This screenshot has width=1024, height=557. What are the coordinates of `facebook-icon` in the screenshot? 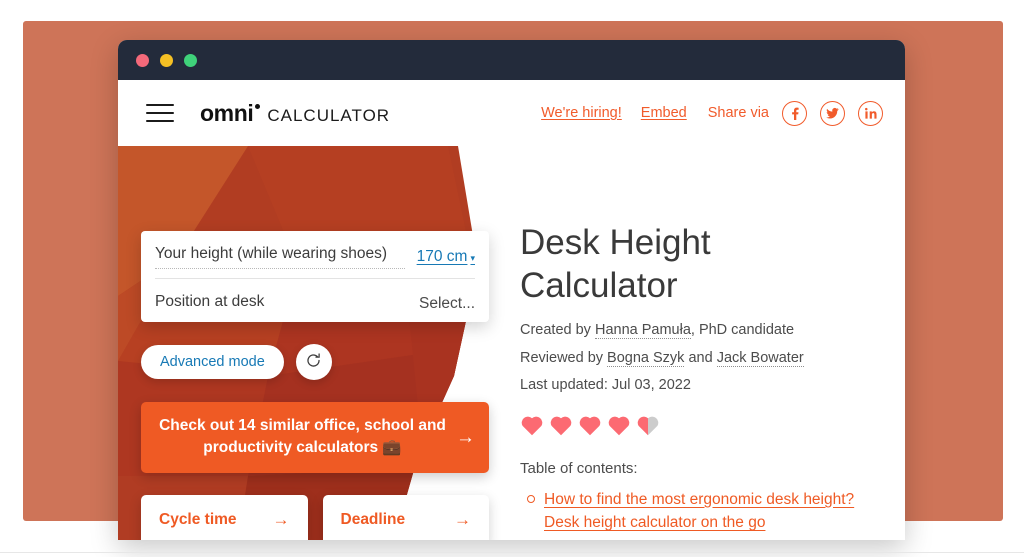 It's located at (794, 113).